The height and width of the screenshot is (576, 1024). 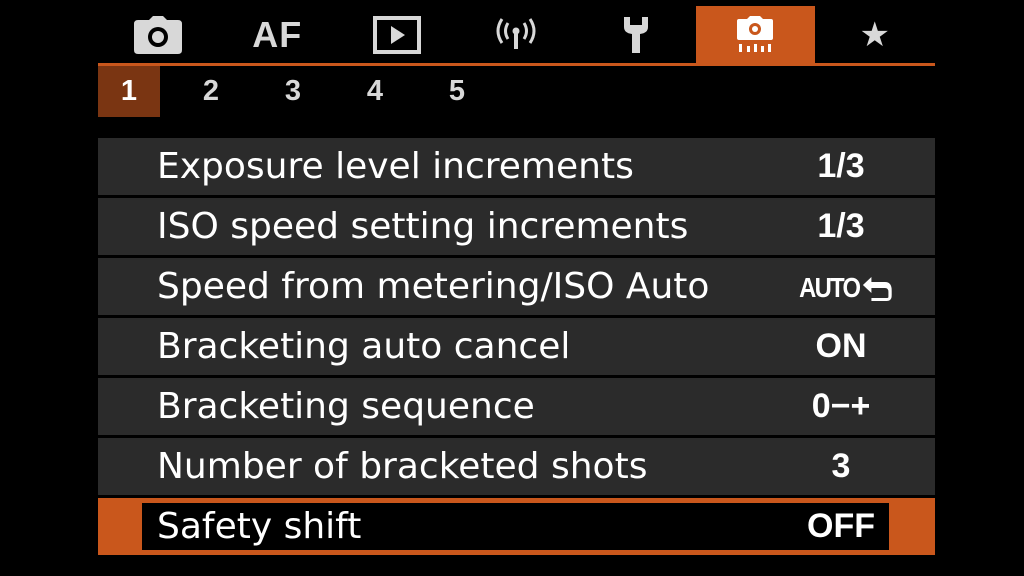 I want to click on menu-item-label: Bracketing sequence, so click(x=346, y=406).